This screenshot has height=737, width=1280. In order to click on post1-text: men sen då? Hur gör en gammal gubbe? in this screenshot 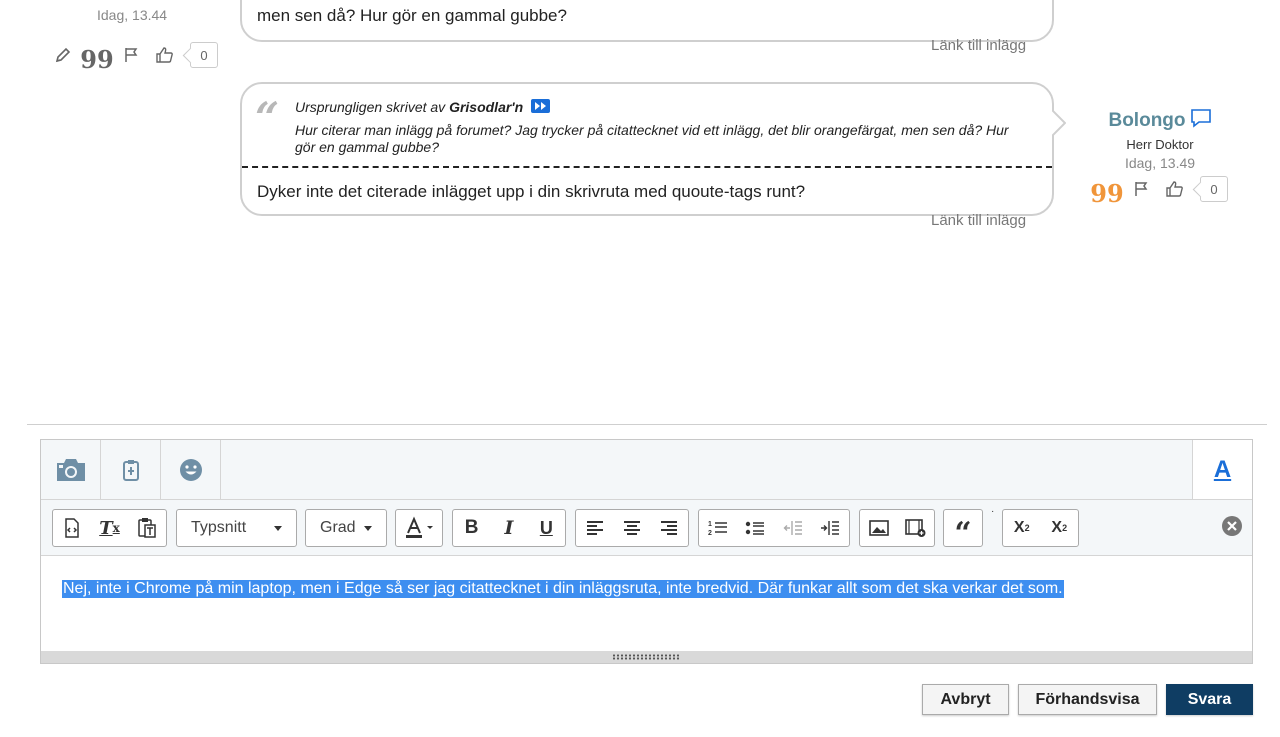, I will do `click(412, 15)`.